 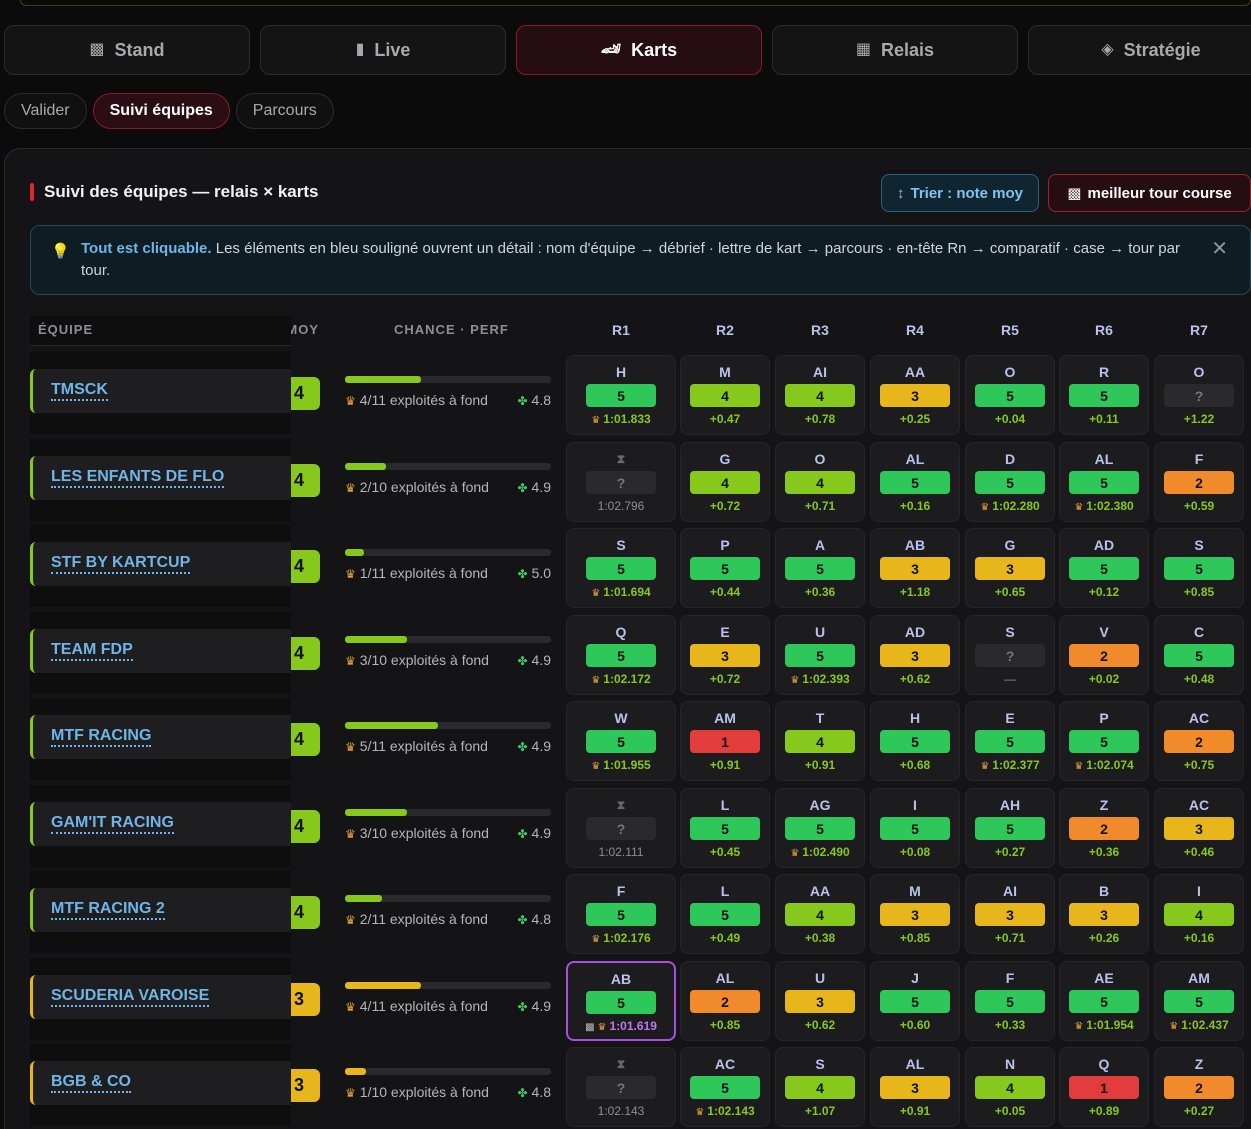 What do you see at coordinates (1010, 828) in the screenshot?
I see `relay-cell: AH 5 +0.27` at bounding box center [1010, 828].